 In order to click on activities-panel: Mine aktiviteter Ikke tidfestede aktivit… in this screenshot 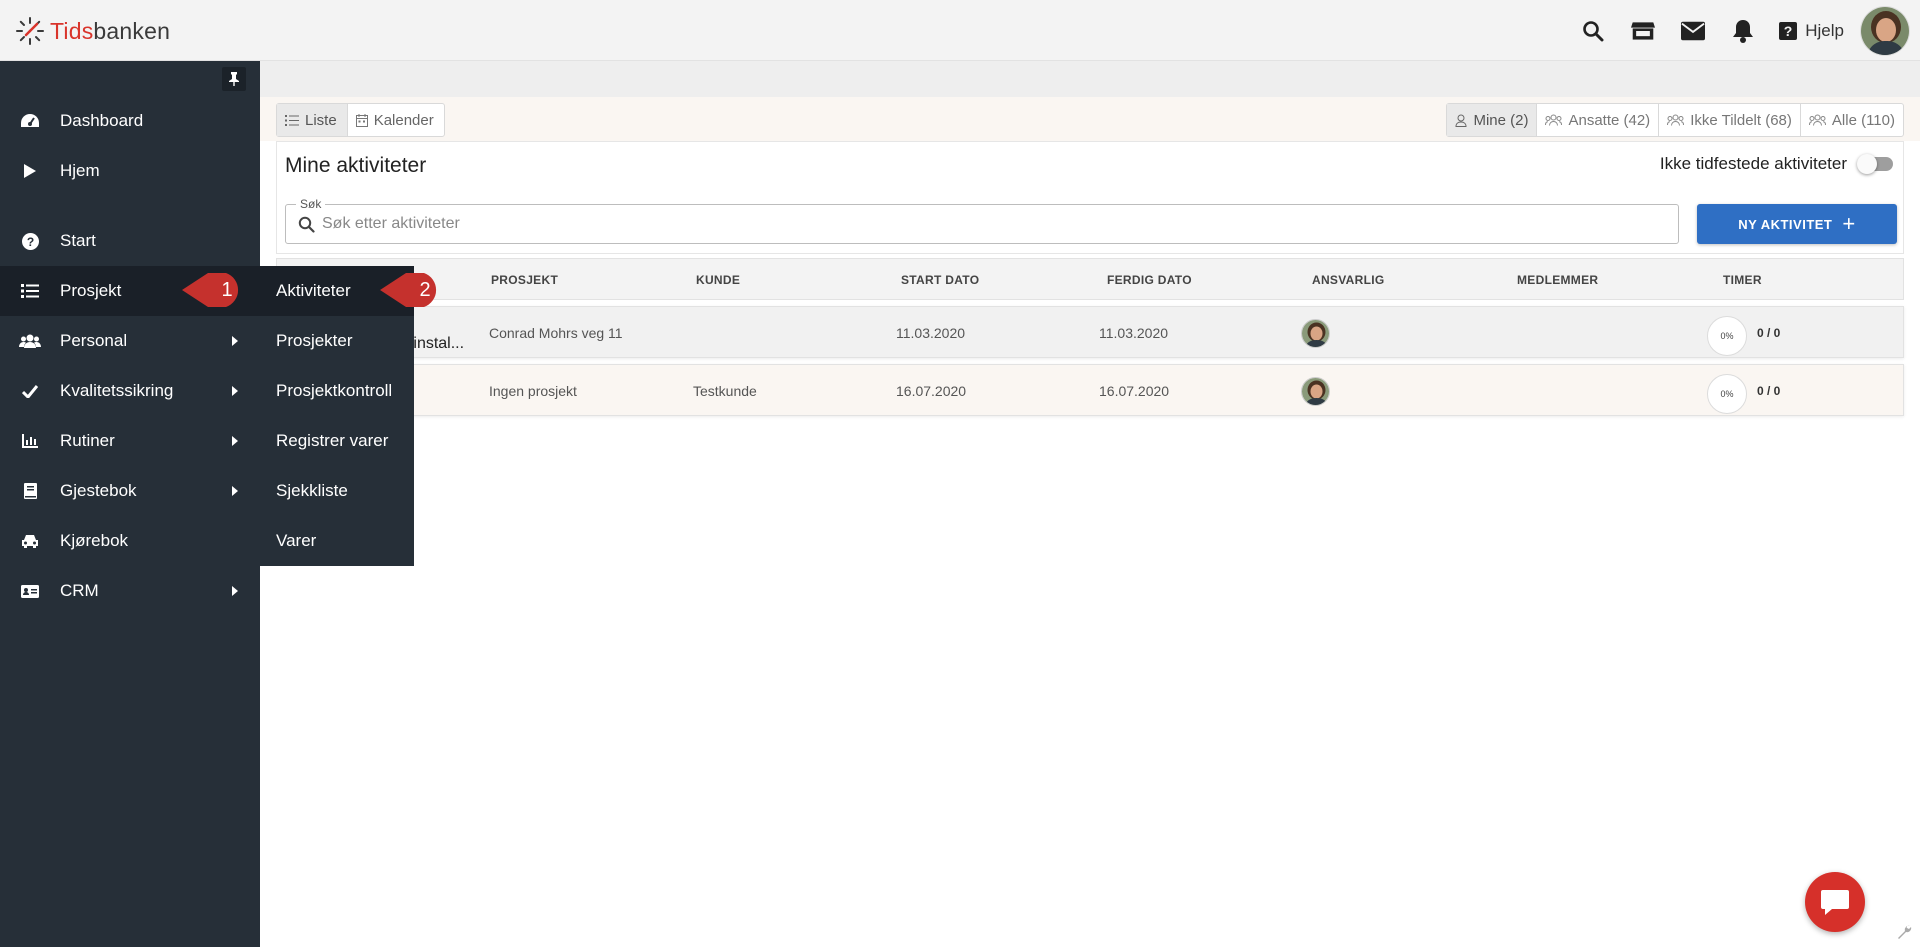, I will do `click(1090, 197)`.